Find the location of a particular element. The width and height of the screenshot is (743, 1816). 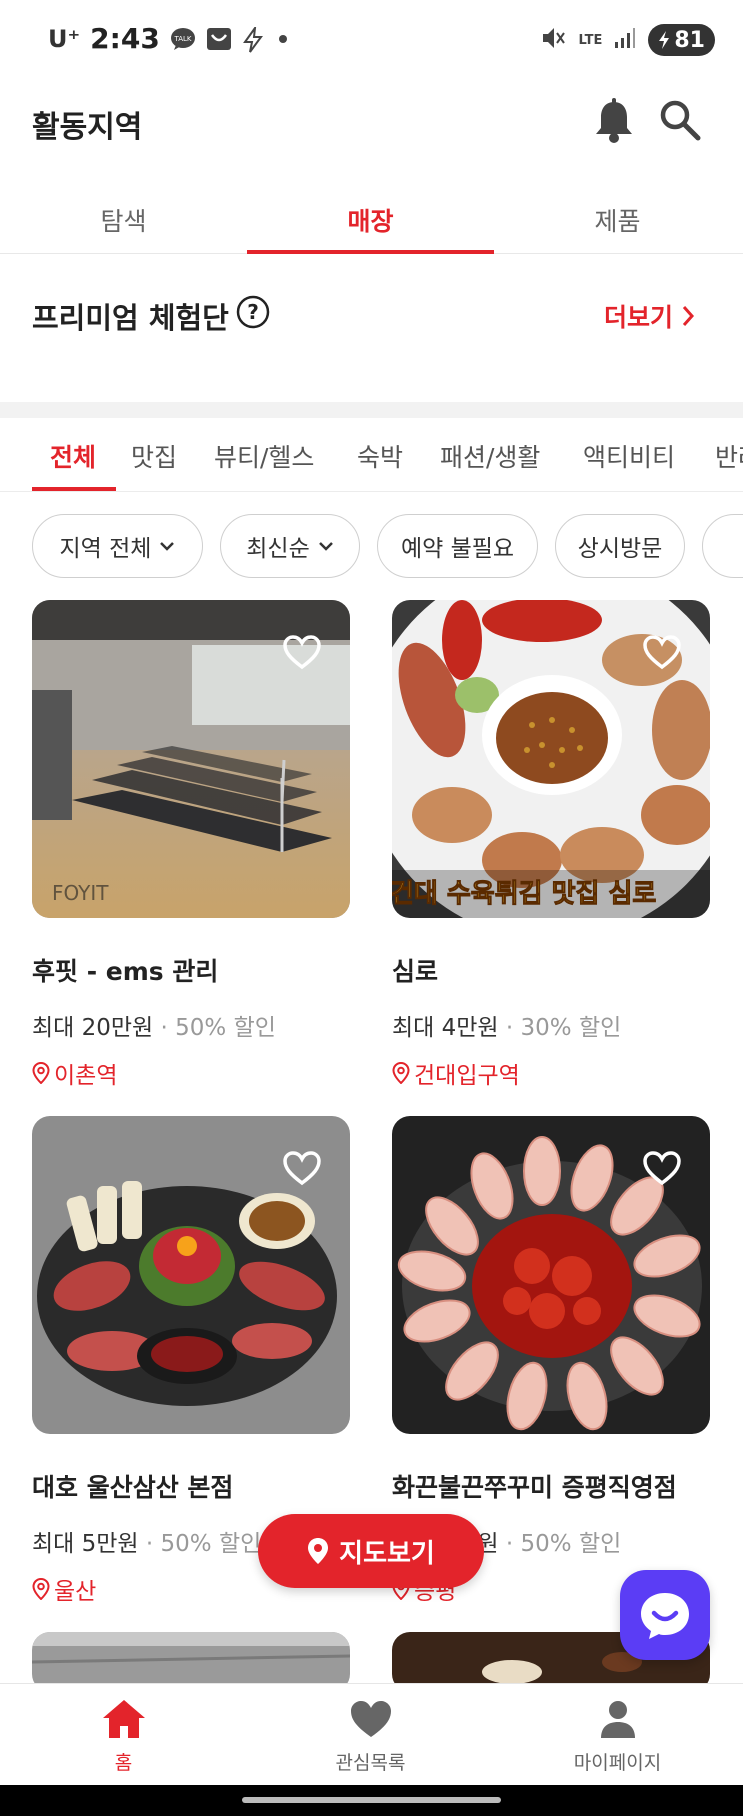

nav-favorites: 관심목록 is located at coordinates (370, 1734).